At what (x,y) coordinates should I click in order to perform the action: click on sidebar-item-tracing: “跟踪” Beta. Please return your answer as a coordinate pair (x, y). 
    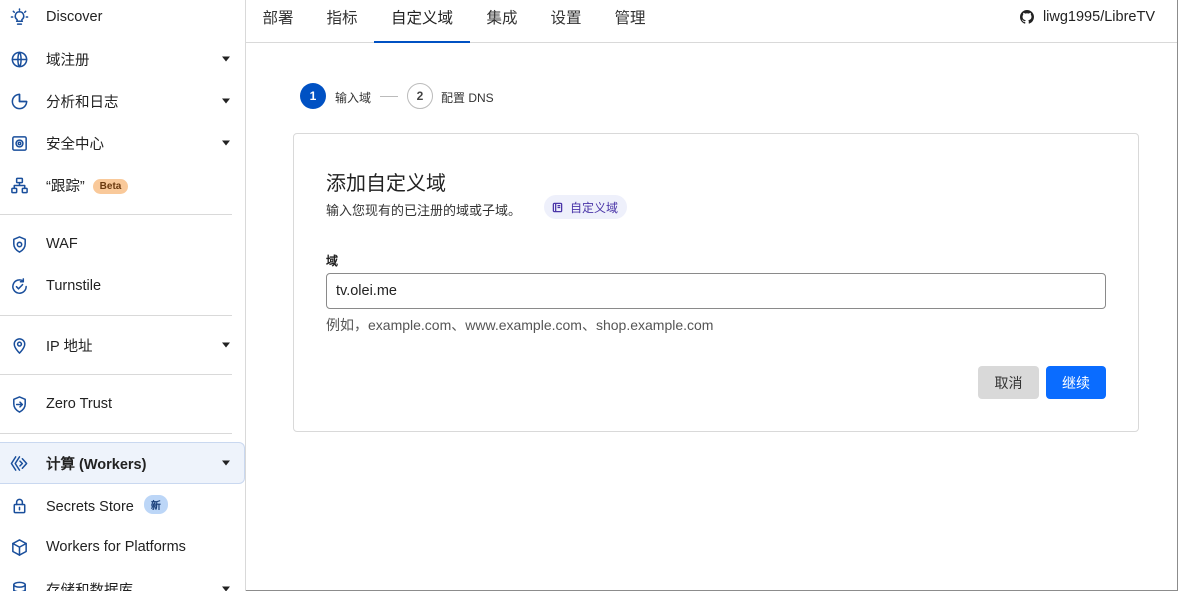
    Looking at the image, I should click on (122, 185).